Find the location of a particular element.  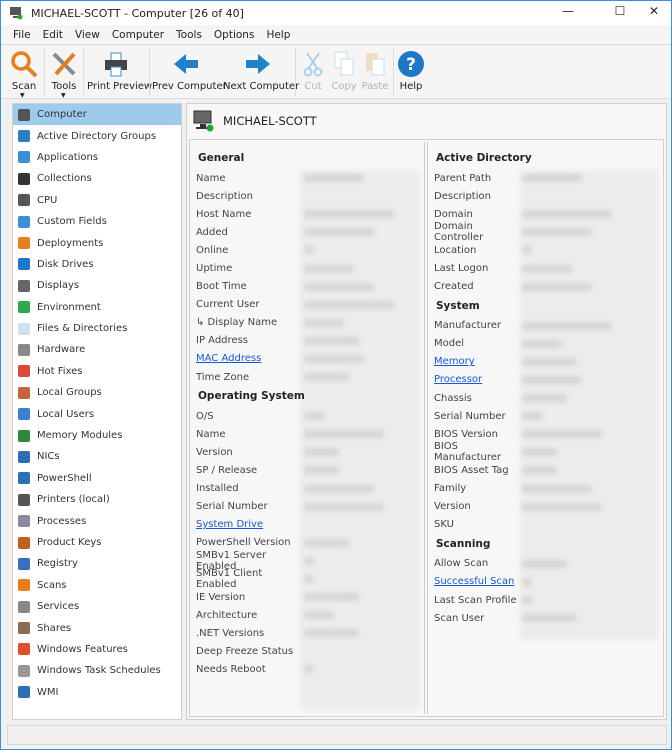

field-link: Successful Scan is located at coordinates (478, 581).